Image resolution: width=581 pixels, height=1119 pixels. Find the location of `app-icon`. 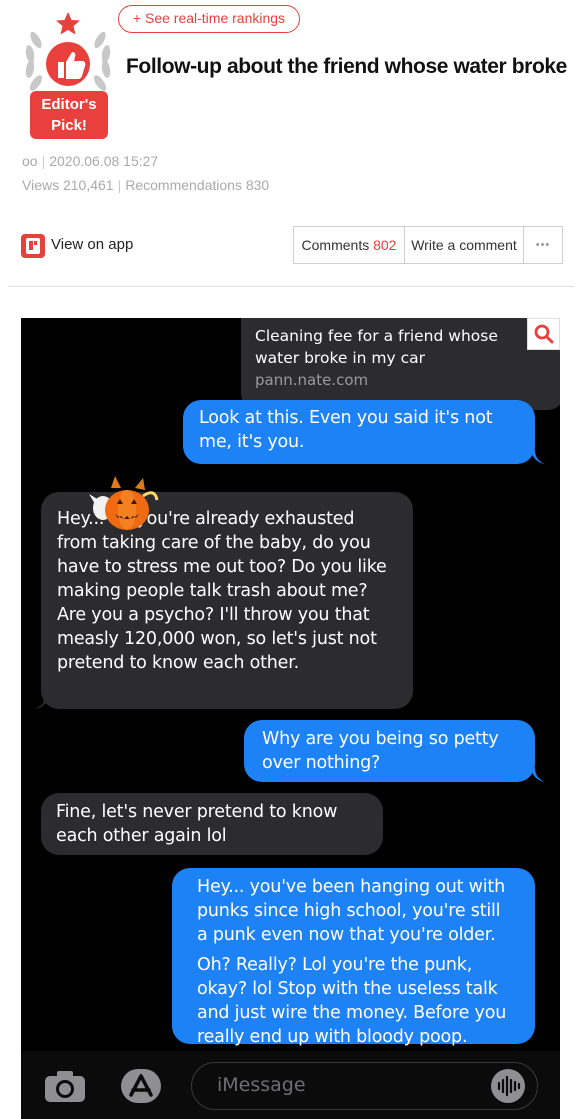

app-icon is located at coordinates (33, 246).